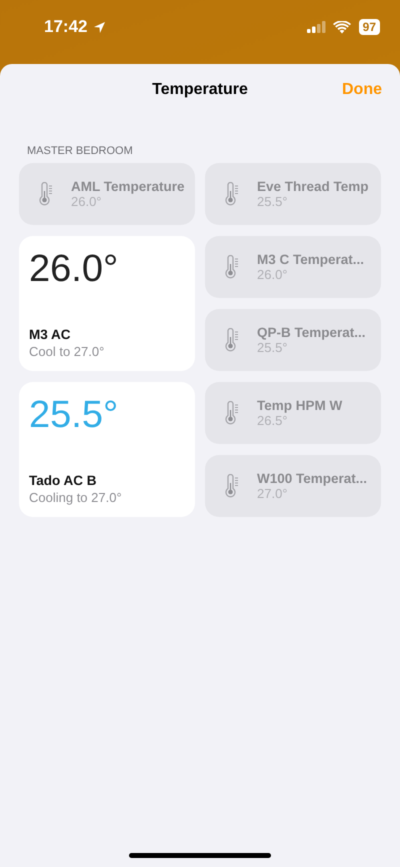  I want to click on current-temperature: 25.5°, so click(73, 415).